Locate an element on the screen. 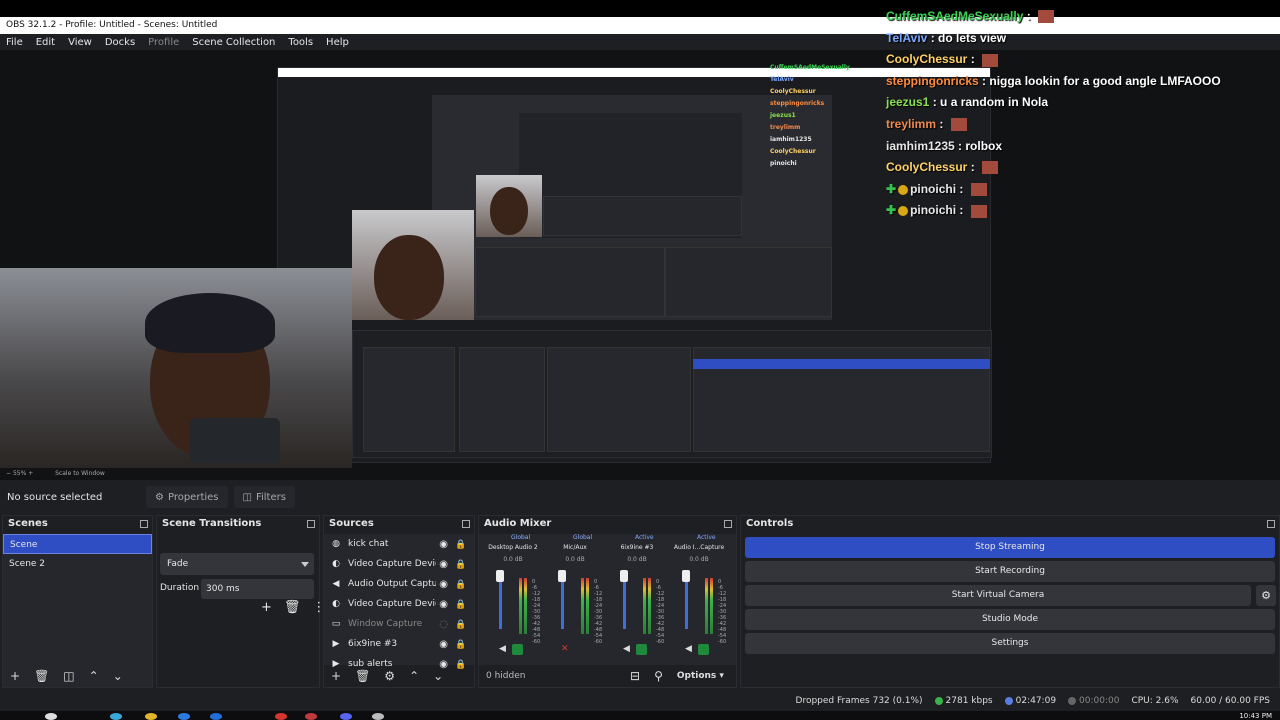  menu-edit: Edit is located at coordinates (45, 42).